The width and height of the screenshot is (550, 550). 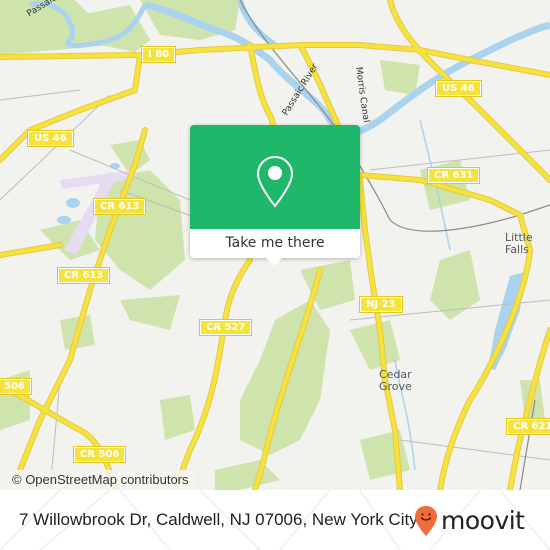 I want to click on route-shield-cr631: CR 631, so click(x=453, y=175).